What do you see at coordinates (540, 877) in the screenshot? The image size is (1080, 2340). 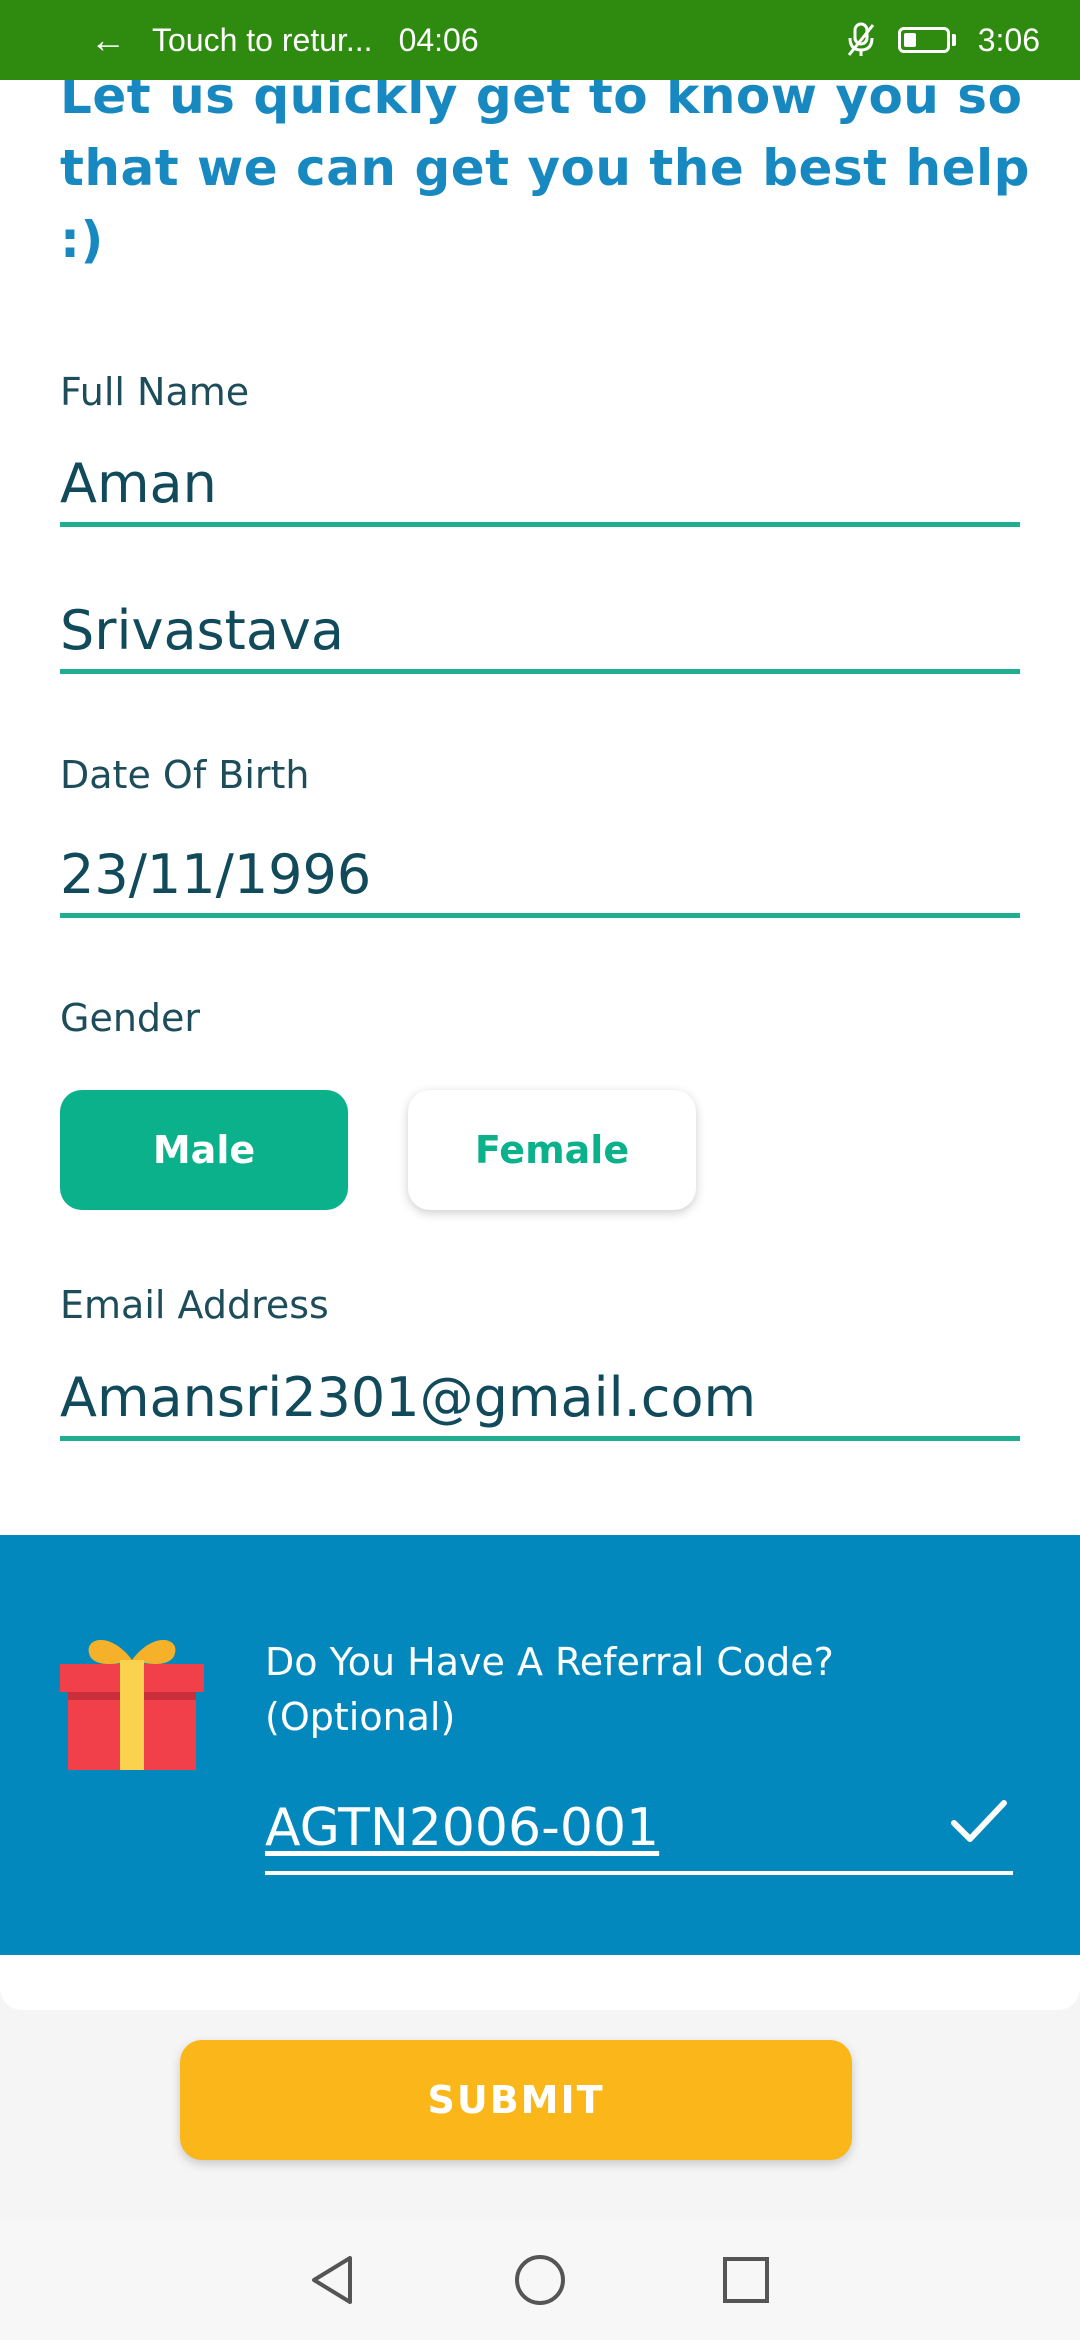 I see `dob-input` at bounding box center [540, 877].